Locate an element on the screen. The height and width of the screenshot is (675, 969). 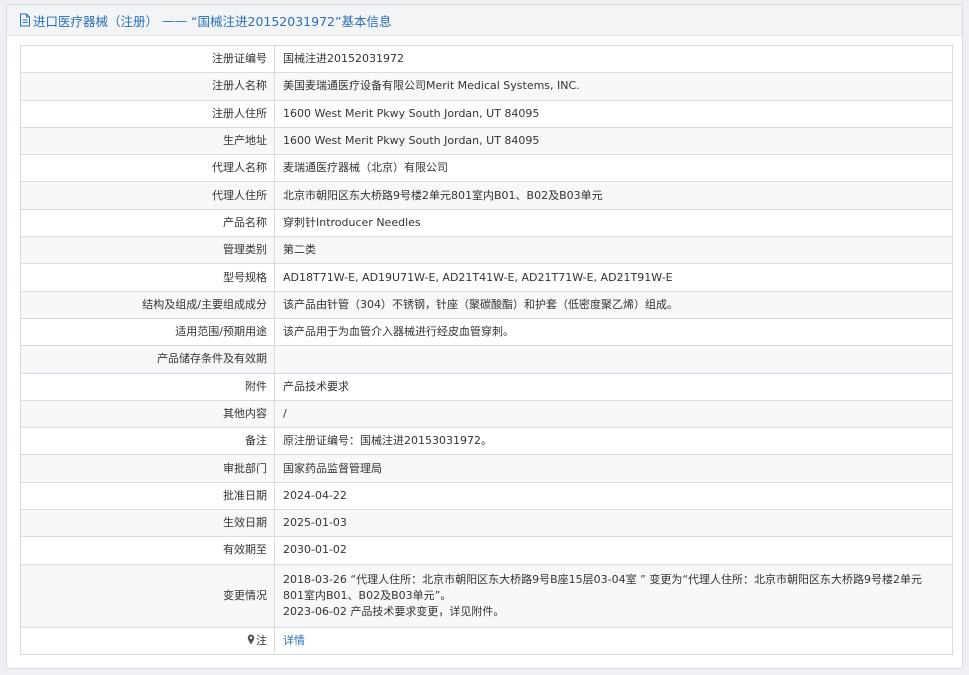
table-row: 管理类别 第二类 is located at coordinates (486, 250).